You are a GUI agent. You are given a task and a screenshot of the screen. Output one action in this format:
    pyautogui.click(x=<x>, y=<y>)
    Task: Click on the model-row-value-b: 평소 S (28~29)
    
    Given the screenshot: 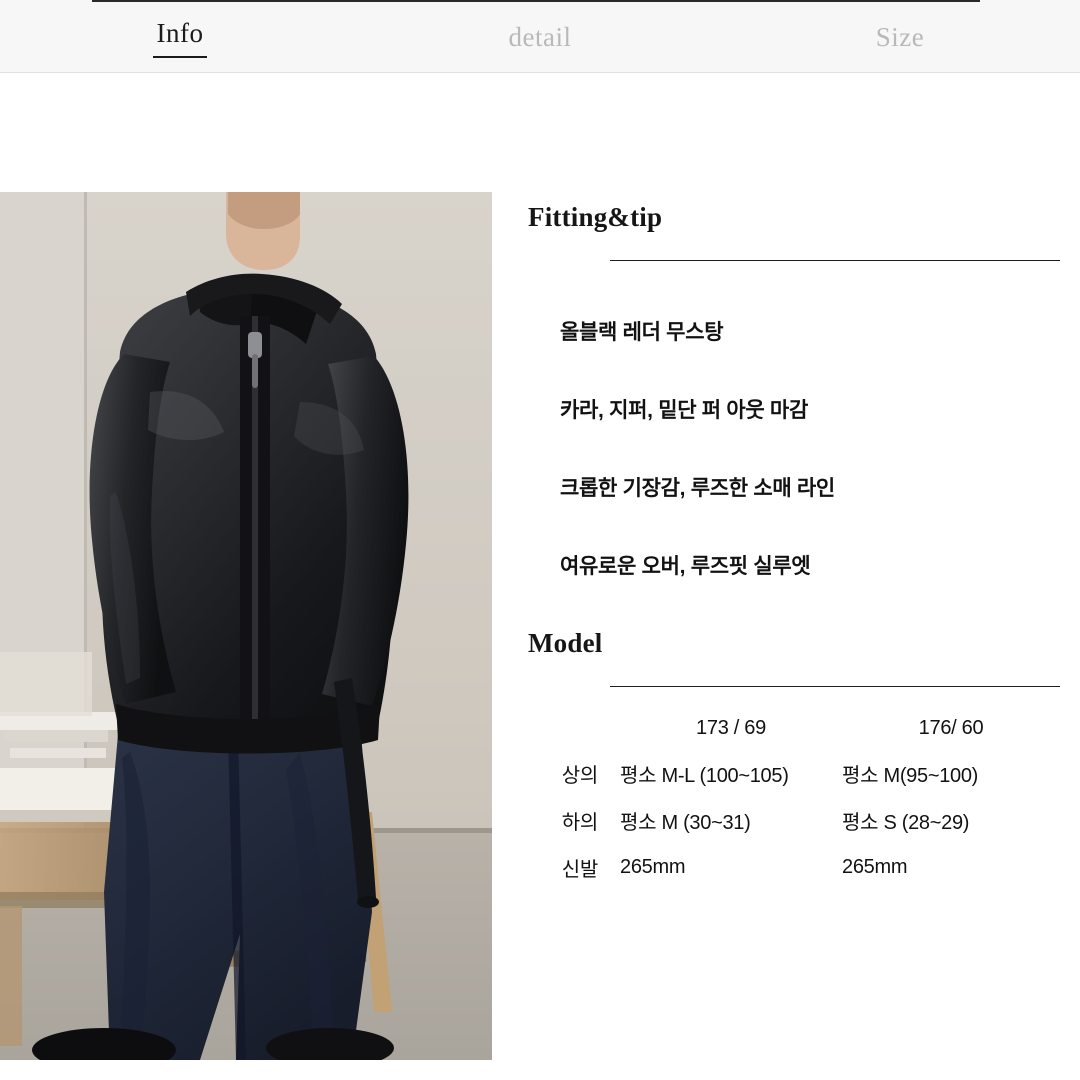 What is the action you would take?
    pyautogui.click(x=906, y=823)
    